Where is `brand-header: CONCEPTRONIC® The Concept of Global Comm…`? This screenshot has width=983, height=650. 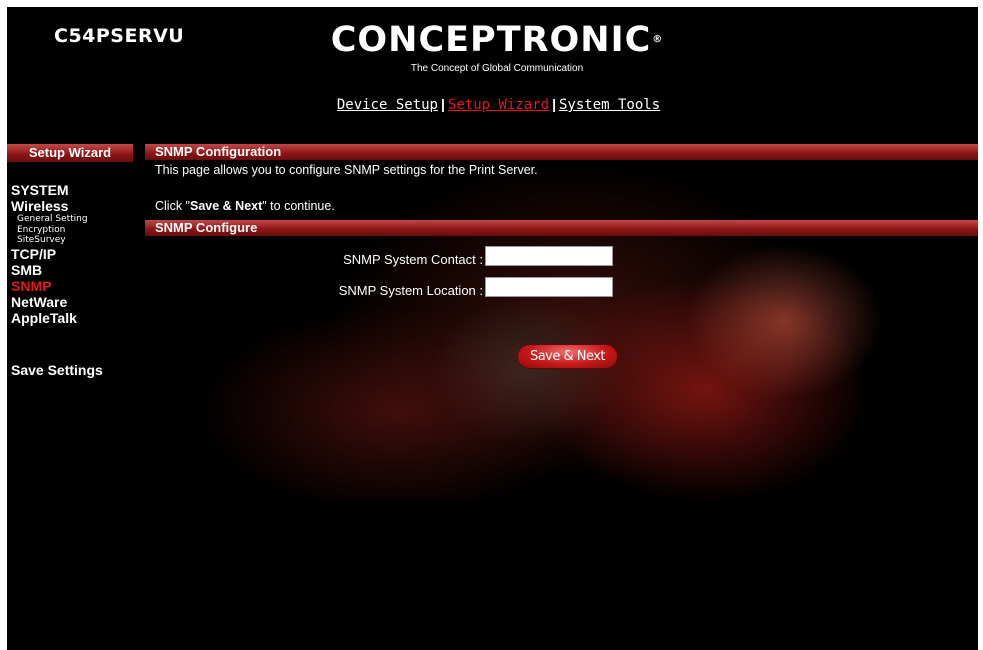 brand-header: CONCEPTRONIC® The Concept of Global Comm… is located at coordinates (497, 47).